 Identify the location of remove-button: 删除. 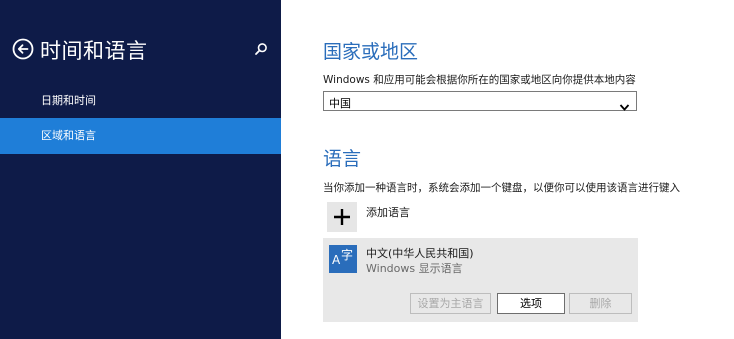
(600, 303).